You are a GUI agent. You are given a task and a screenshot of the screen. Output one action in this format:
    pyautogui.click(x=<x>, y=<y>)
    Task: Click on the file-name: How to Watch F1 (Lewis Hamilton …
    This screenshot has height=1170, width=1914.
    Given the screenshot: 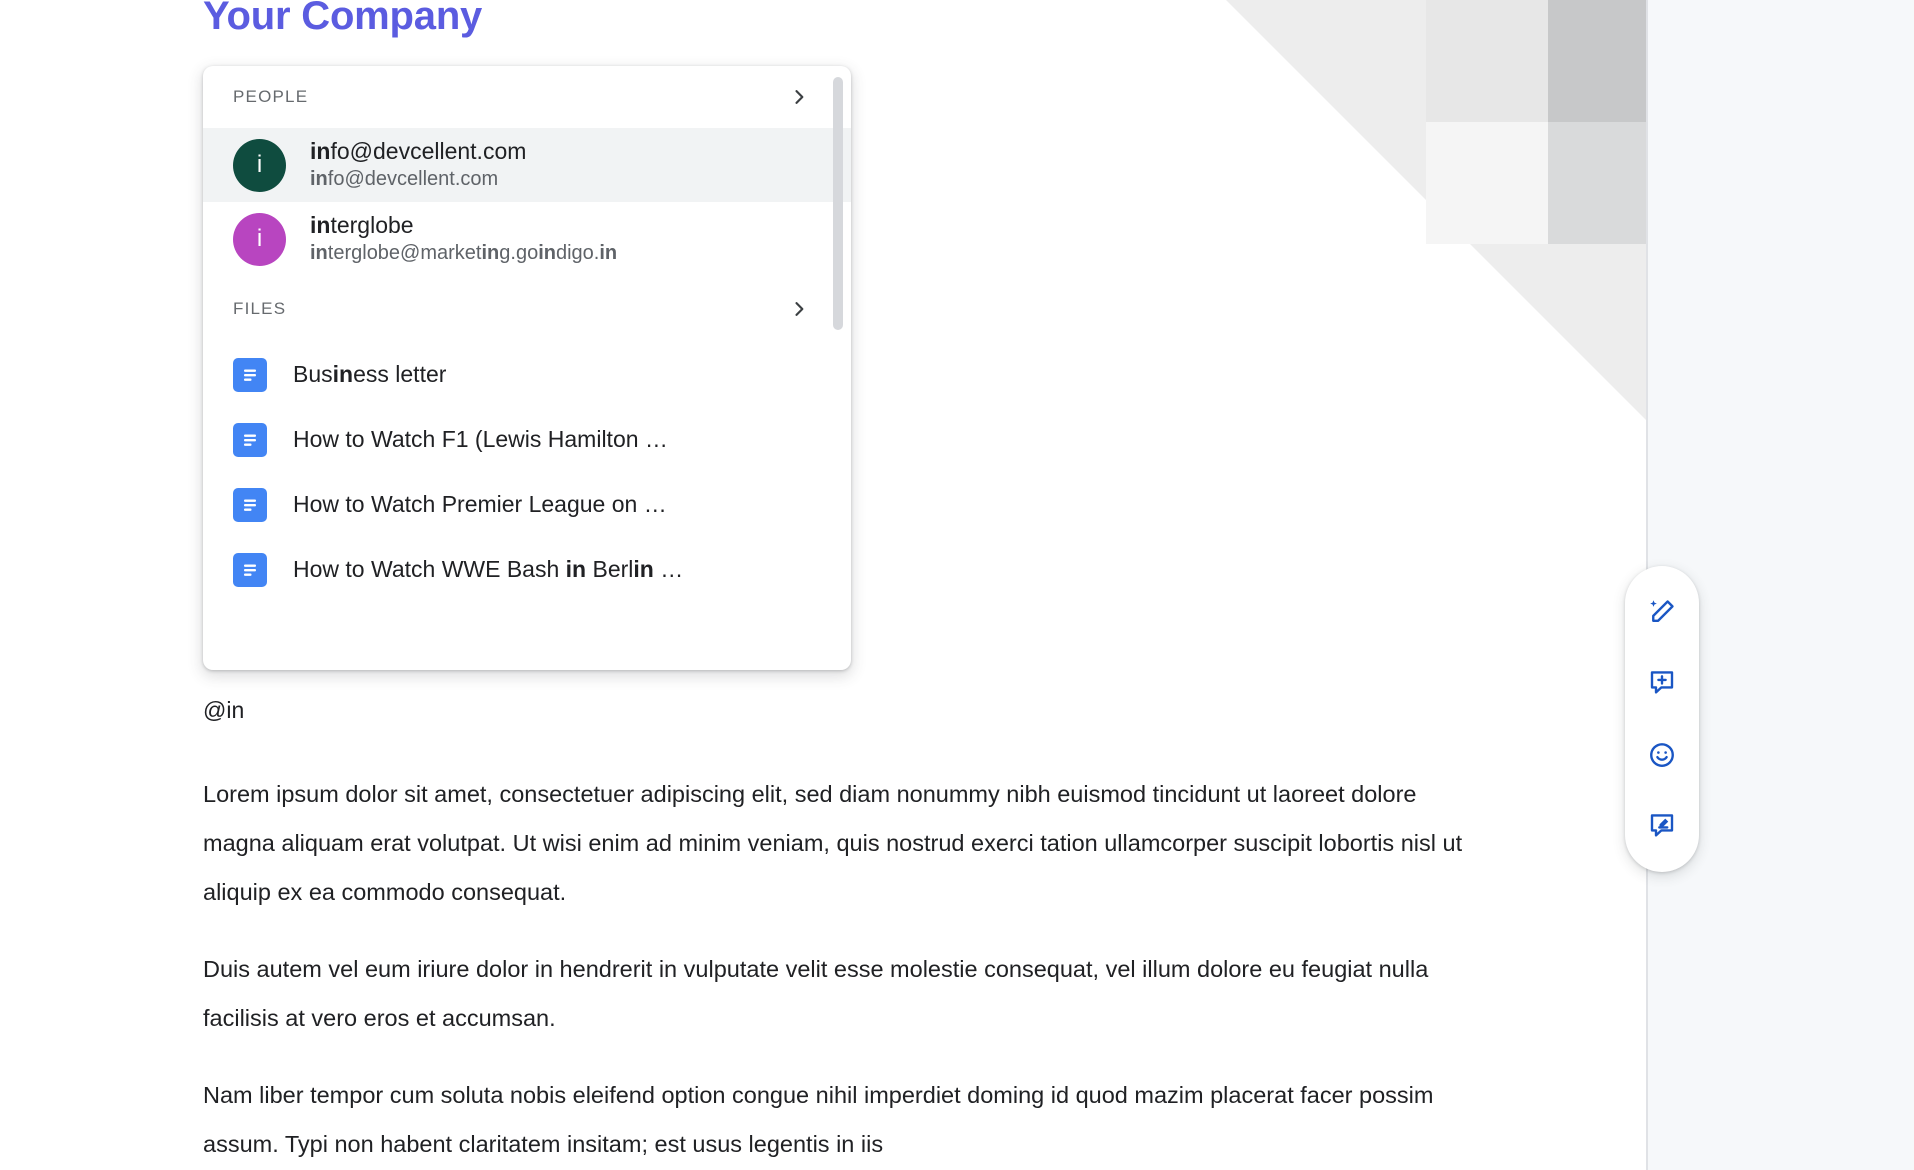 What is the action you would take?
    pyautogui.click(x=480, y=439)
    